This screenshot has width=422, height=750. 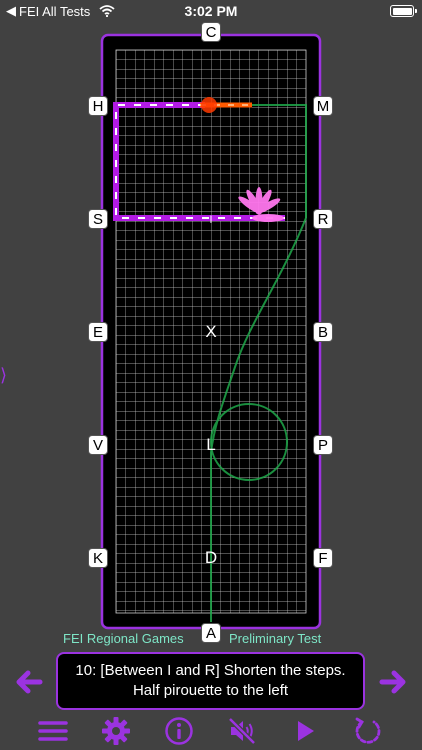 I want to click on status-time: 3:02 PM, so click(x=211, y=11).